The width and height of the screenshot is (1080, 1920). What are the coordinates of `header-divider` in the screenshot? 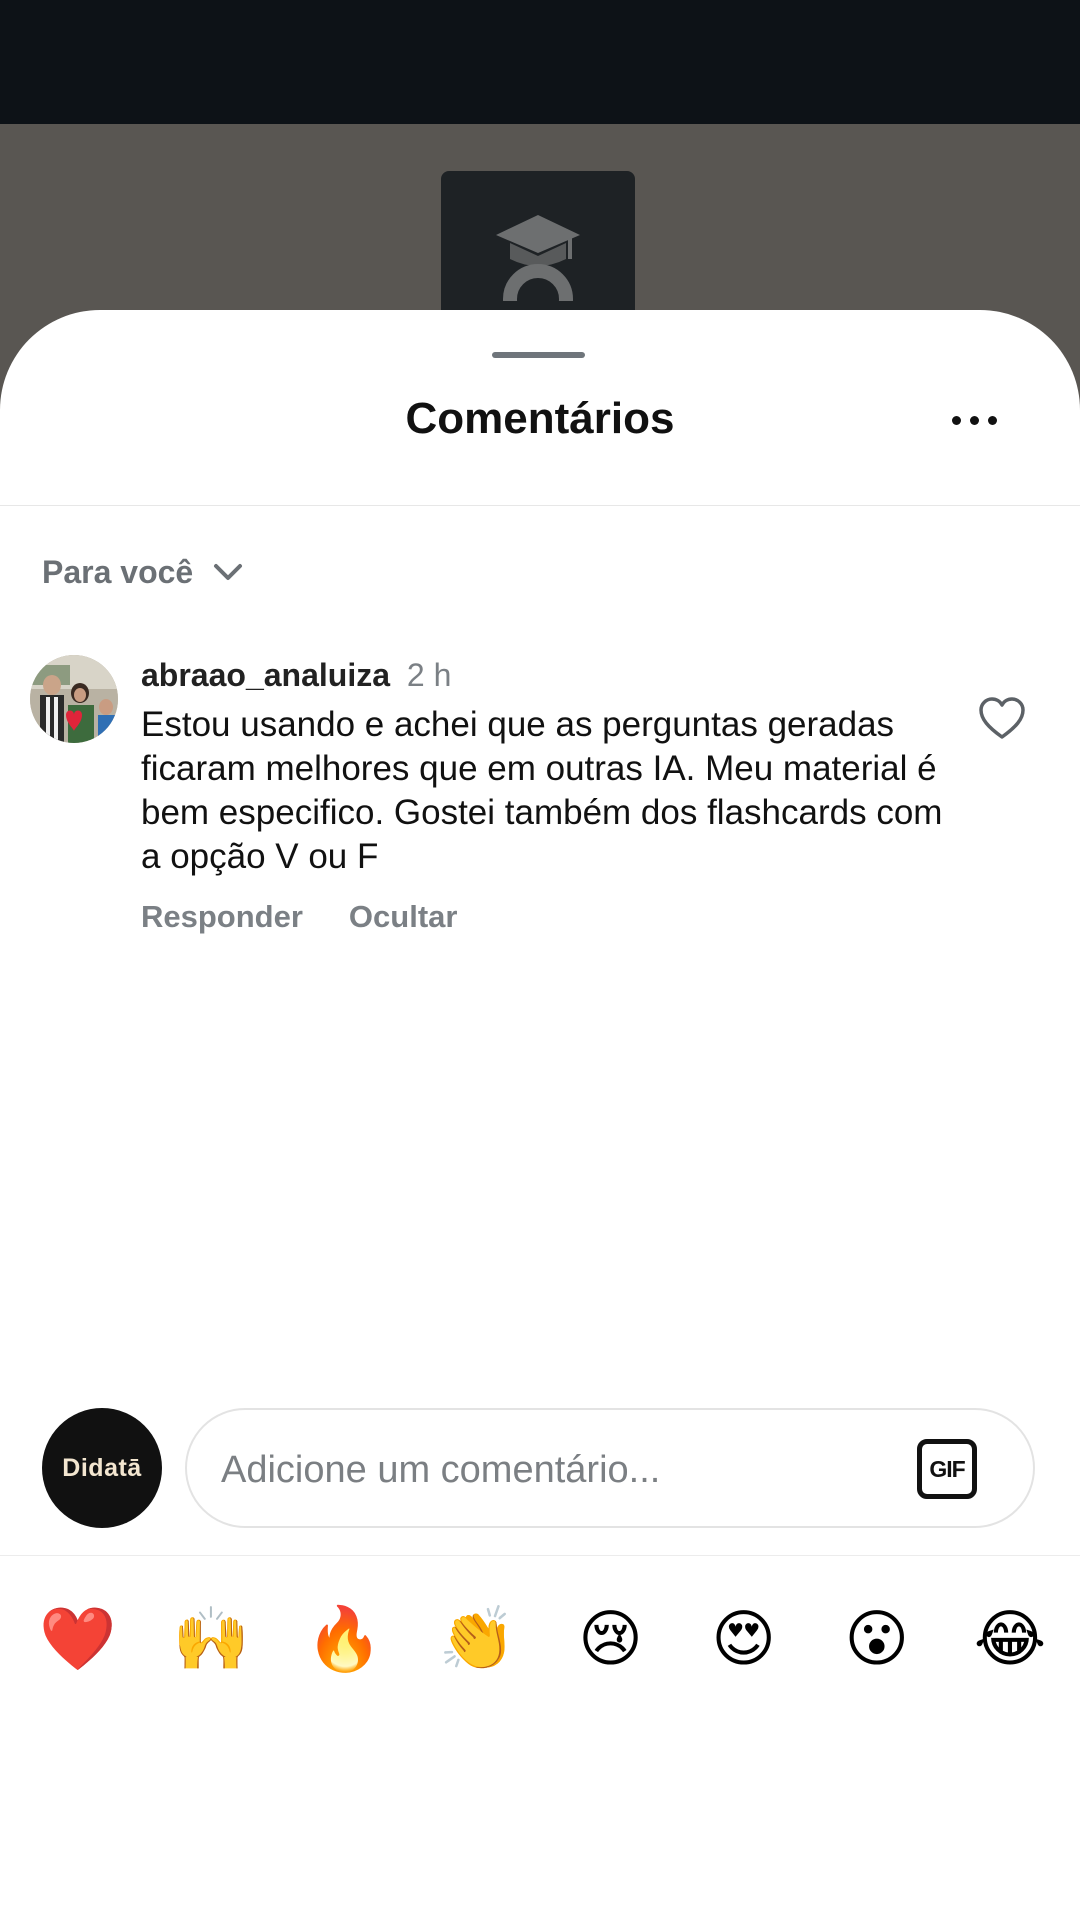 It's located at (540, 505).